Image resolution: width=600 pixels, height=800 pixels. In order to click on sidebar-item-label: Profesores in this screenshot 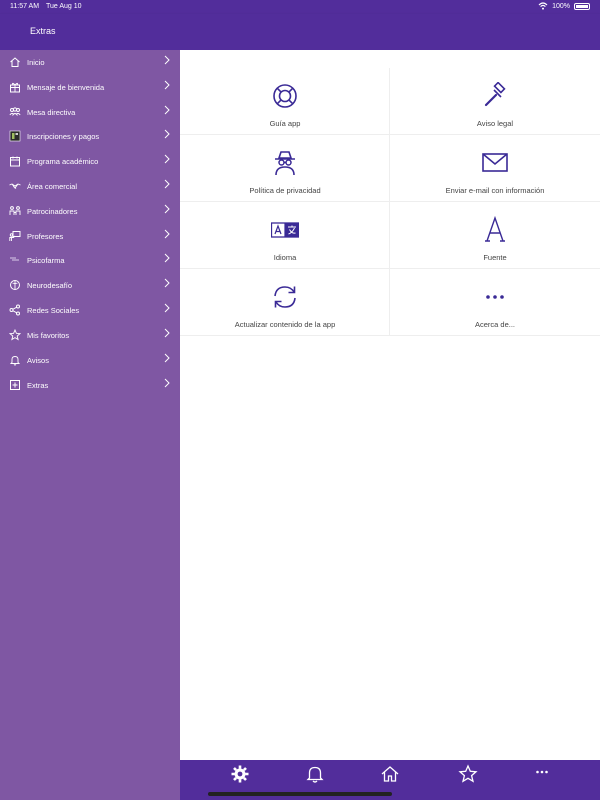, I will do `click(45, 236)`.